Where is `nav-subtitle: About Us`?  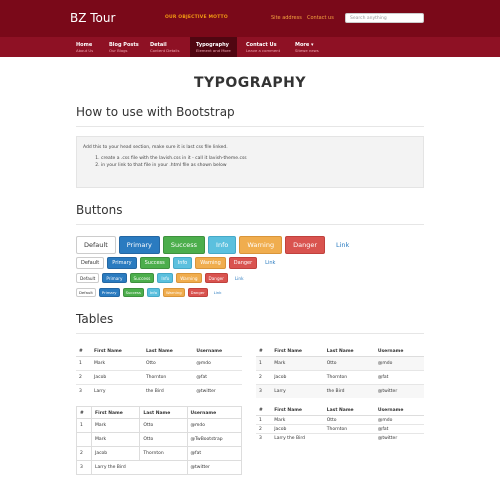 nav-subtitle: About Us is located at coordinates (85, 50).